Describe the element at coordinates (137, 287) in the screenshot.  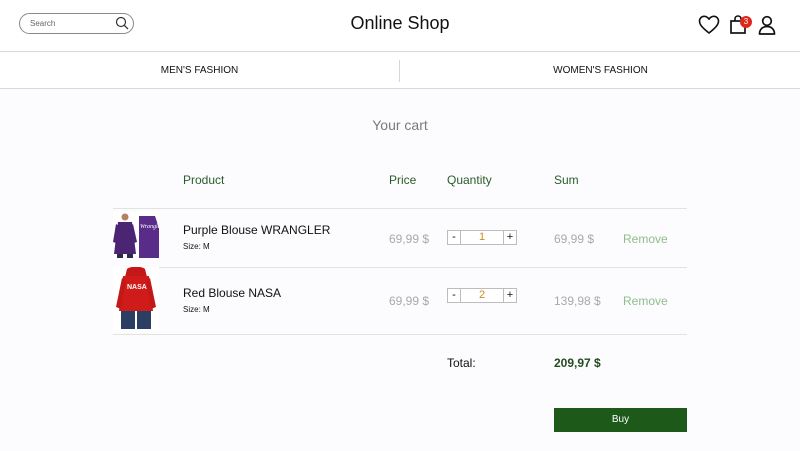
I see `svg-text: NASA` at that location.